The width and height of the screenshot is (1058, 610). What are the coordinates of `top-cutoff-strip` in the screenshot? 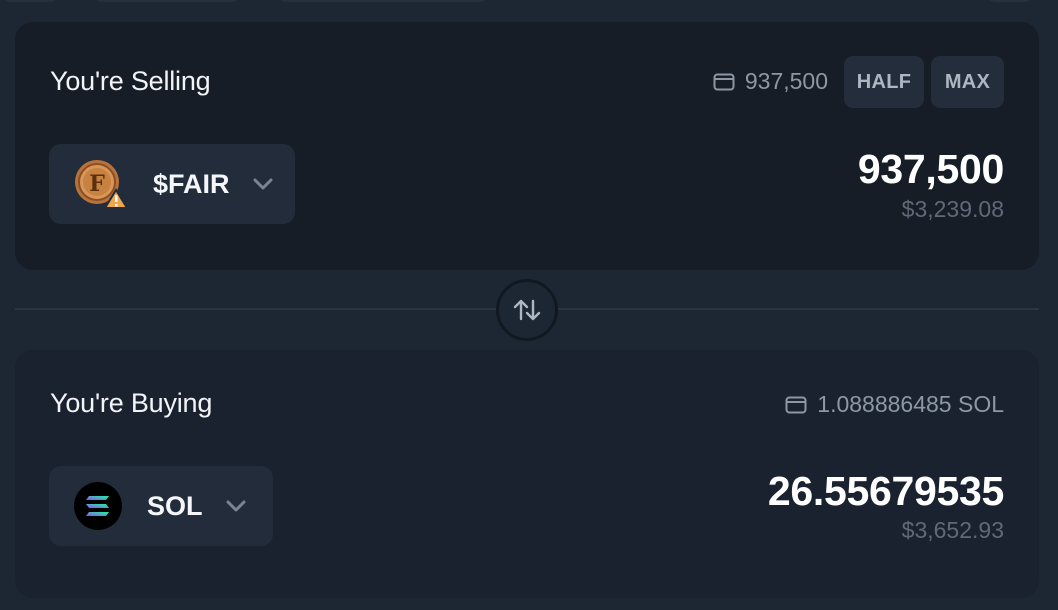 It's located at (529, 1).